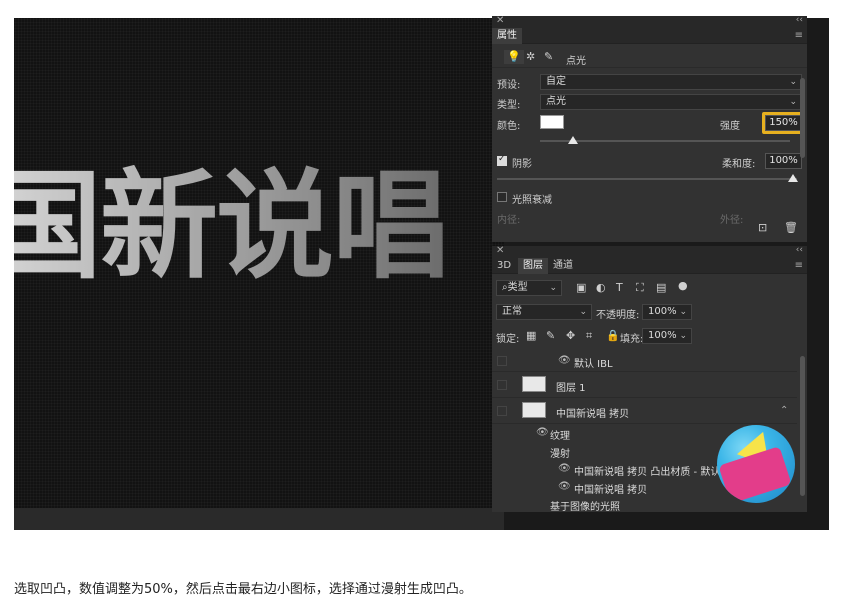 Image resolution: width=843 pixels, height=614 pixels. I want to click on type-label: 类型:, so click(509, 105).